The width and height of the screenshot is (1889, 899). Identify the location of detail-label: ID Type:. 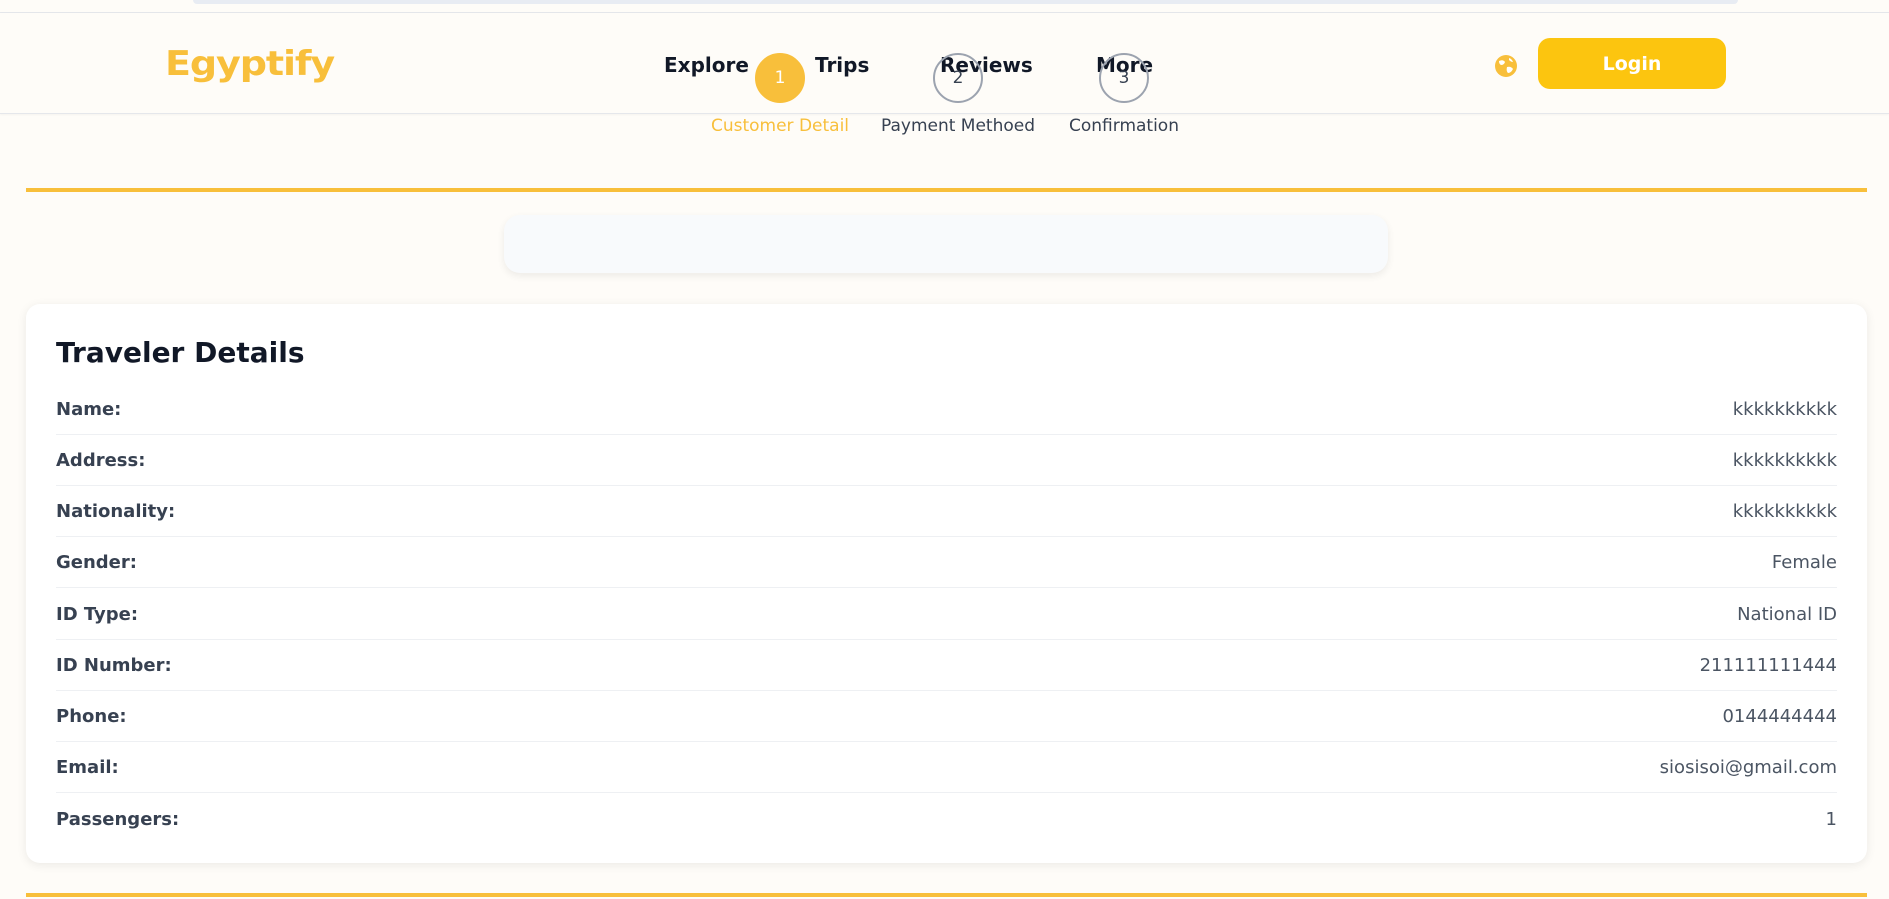
(97, 614).